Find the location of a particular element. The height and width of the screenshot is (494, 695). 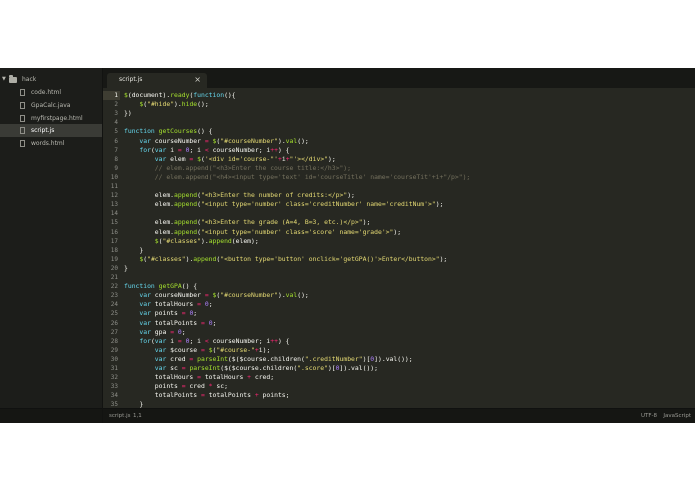

code-token: cred is located at coordinates (197, 386).